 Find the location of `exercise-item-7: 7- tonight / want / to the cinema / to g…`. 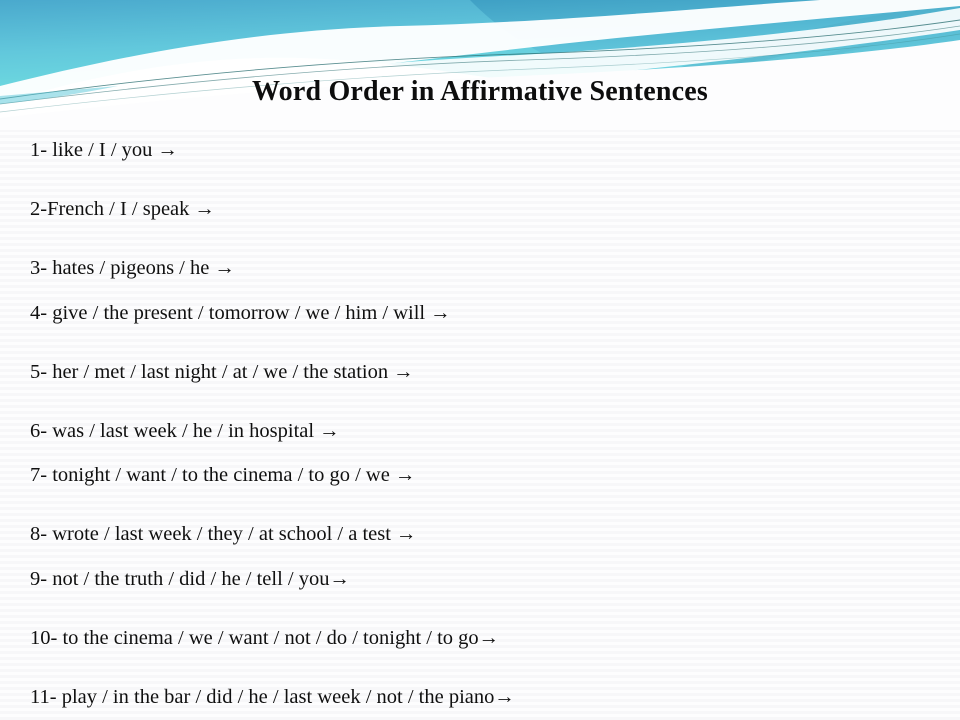

exercise-item-7: 7- tonight / want / to the cinema / to g… is located at coordinates (223, 475).